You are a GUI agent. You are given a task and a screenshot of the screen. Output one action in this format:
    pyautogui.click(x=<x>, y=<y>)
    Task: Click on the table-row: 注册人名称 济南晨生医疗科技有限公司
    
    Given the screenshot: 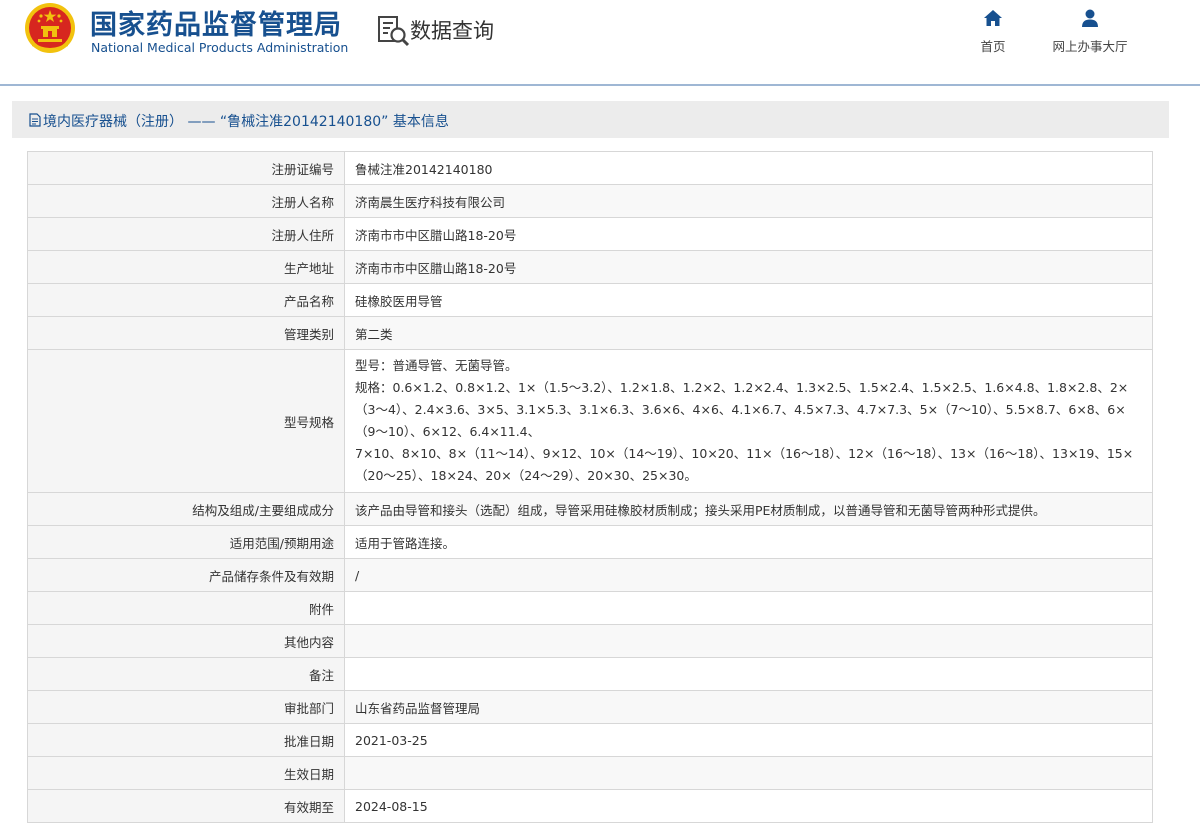 What is the action you would take?
    pyautogui.click(x=590, y=201)
    